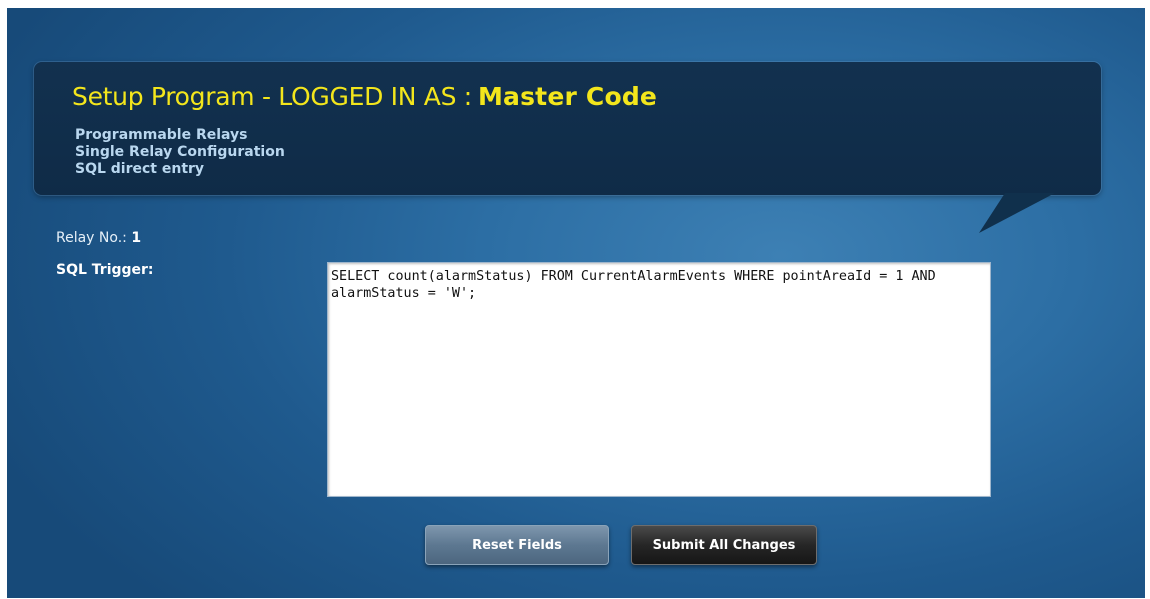 The image size is (1150, 599). Describe the element at coordinates (517, 545) in the screenshot. I see `reset-fields-button: Reset Fields` at that location.